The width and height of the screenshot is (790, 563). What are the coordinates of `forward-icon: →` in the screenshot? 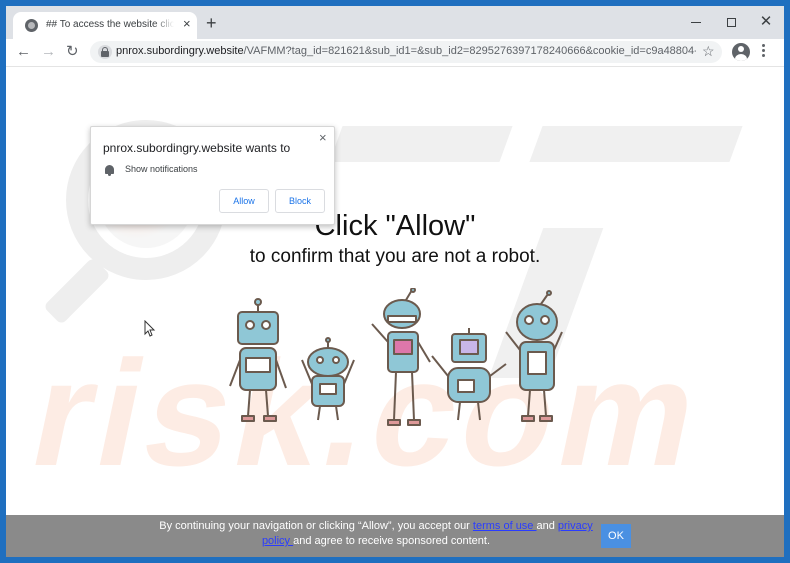 It's located at (48, 52).